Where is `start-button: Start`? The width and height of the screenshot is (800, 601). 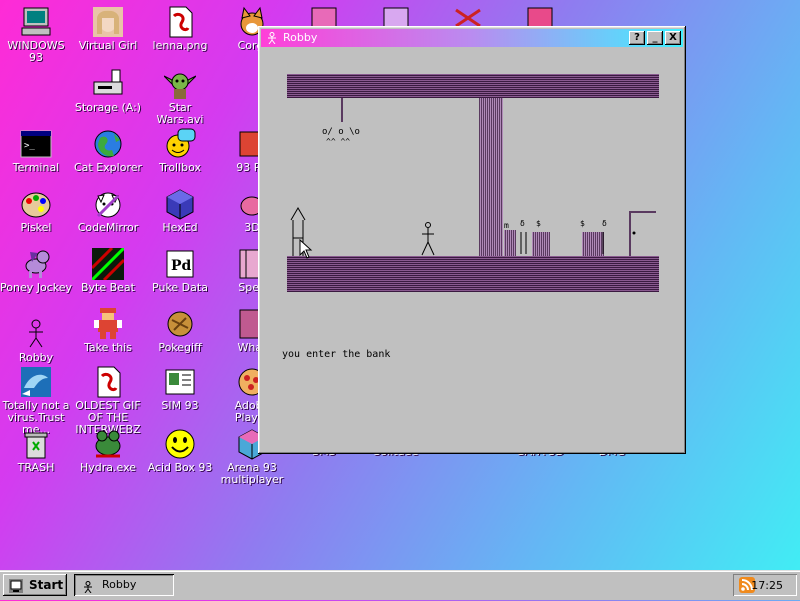 start-button: Start is located at coordinates (35, 585).